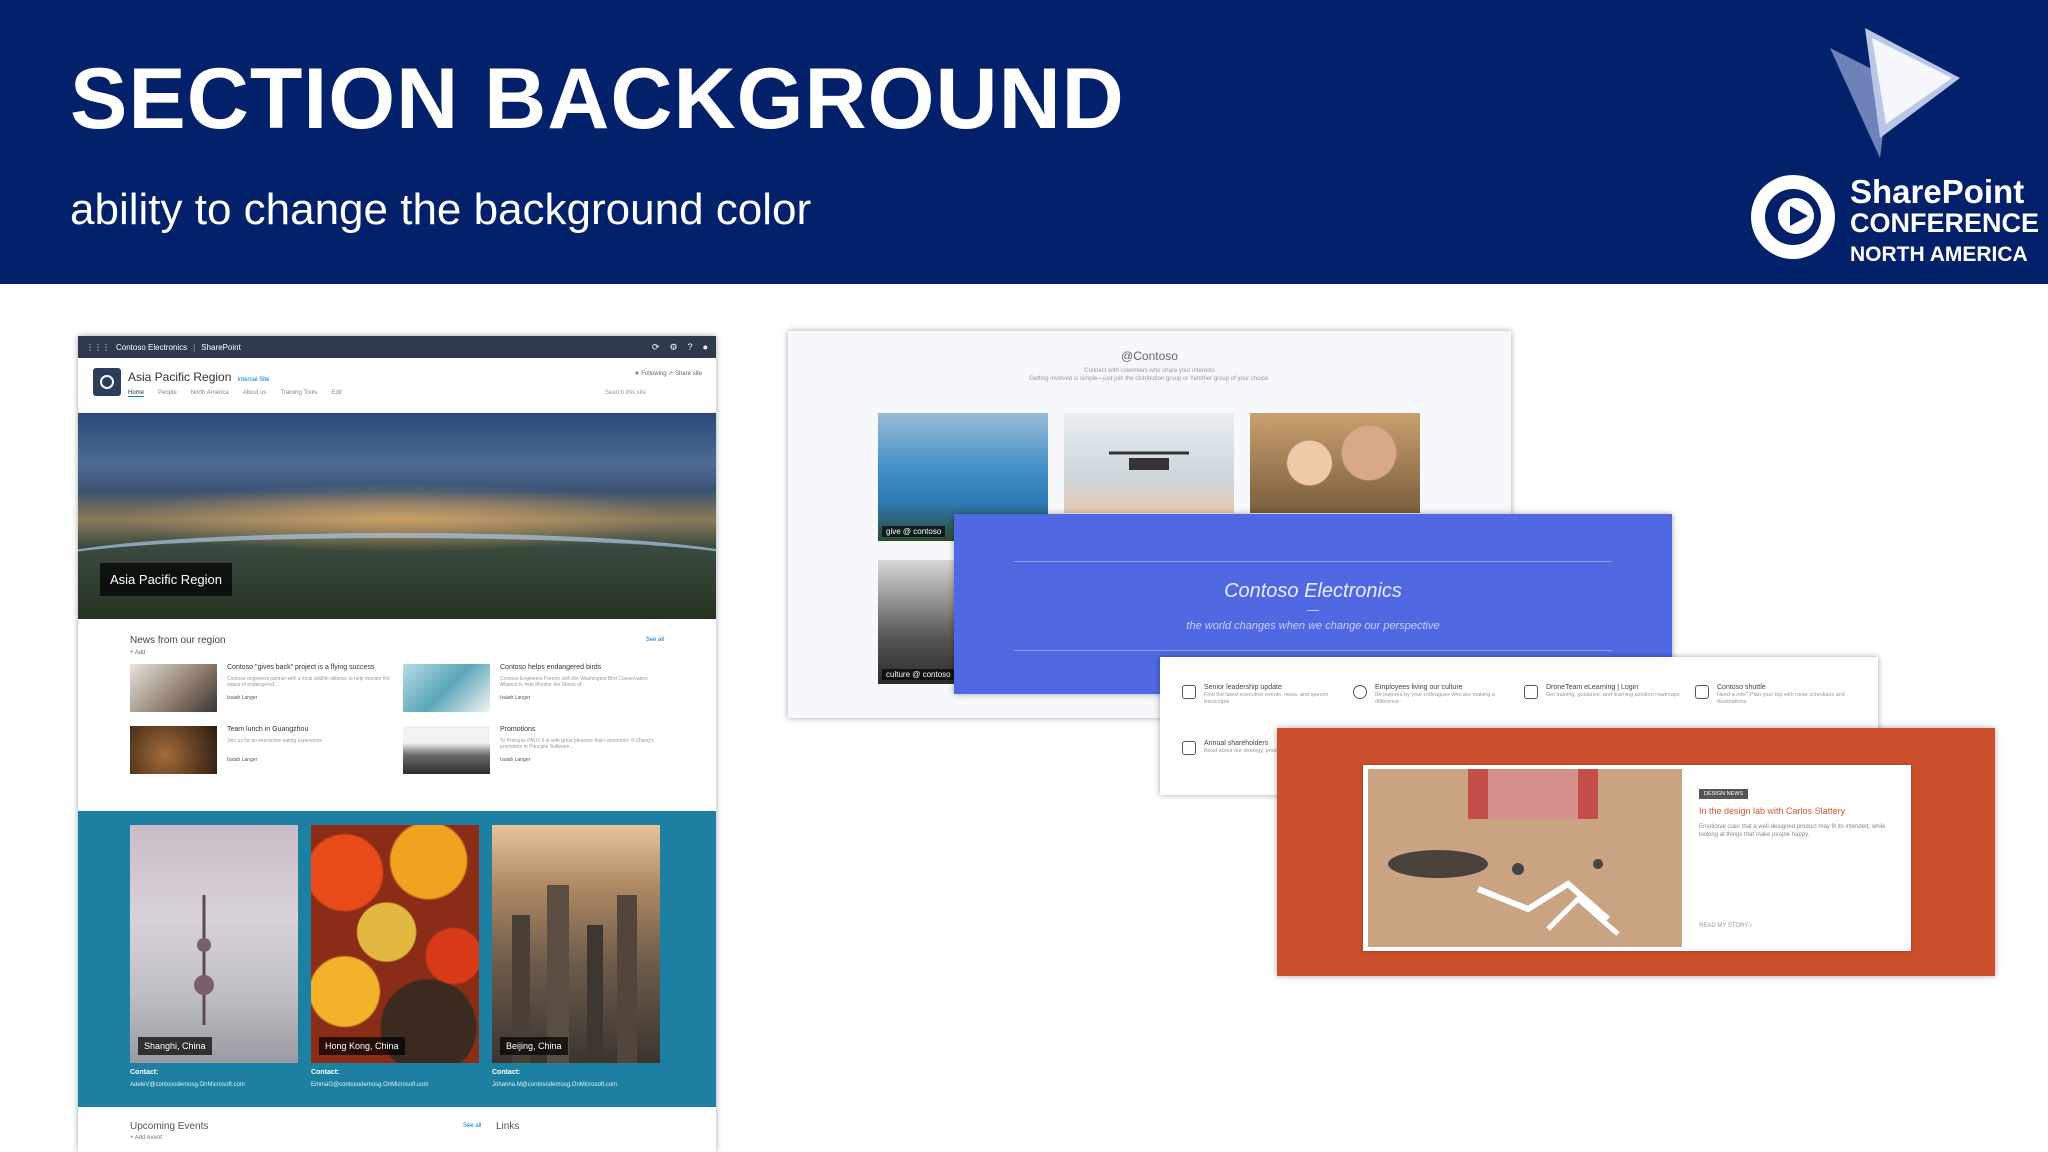 Image resolution: width=2048 pixels, height=1152 pixels. I want to click on city-label: Hong Kong, China, so click(362, 1046).